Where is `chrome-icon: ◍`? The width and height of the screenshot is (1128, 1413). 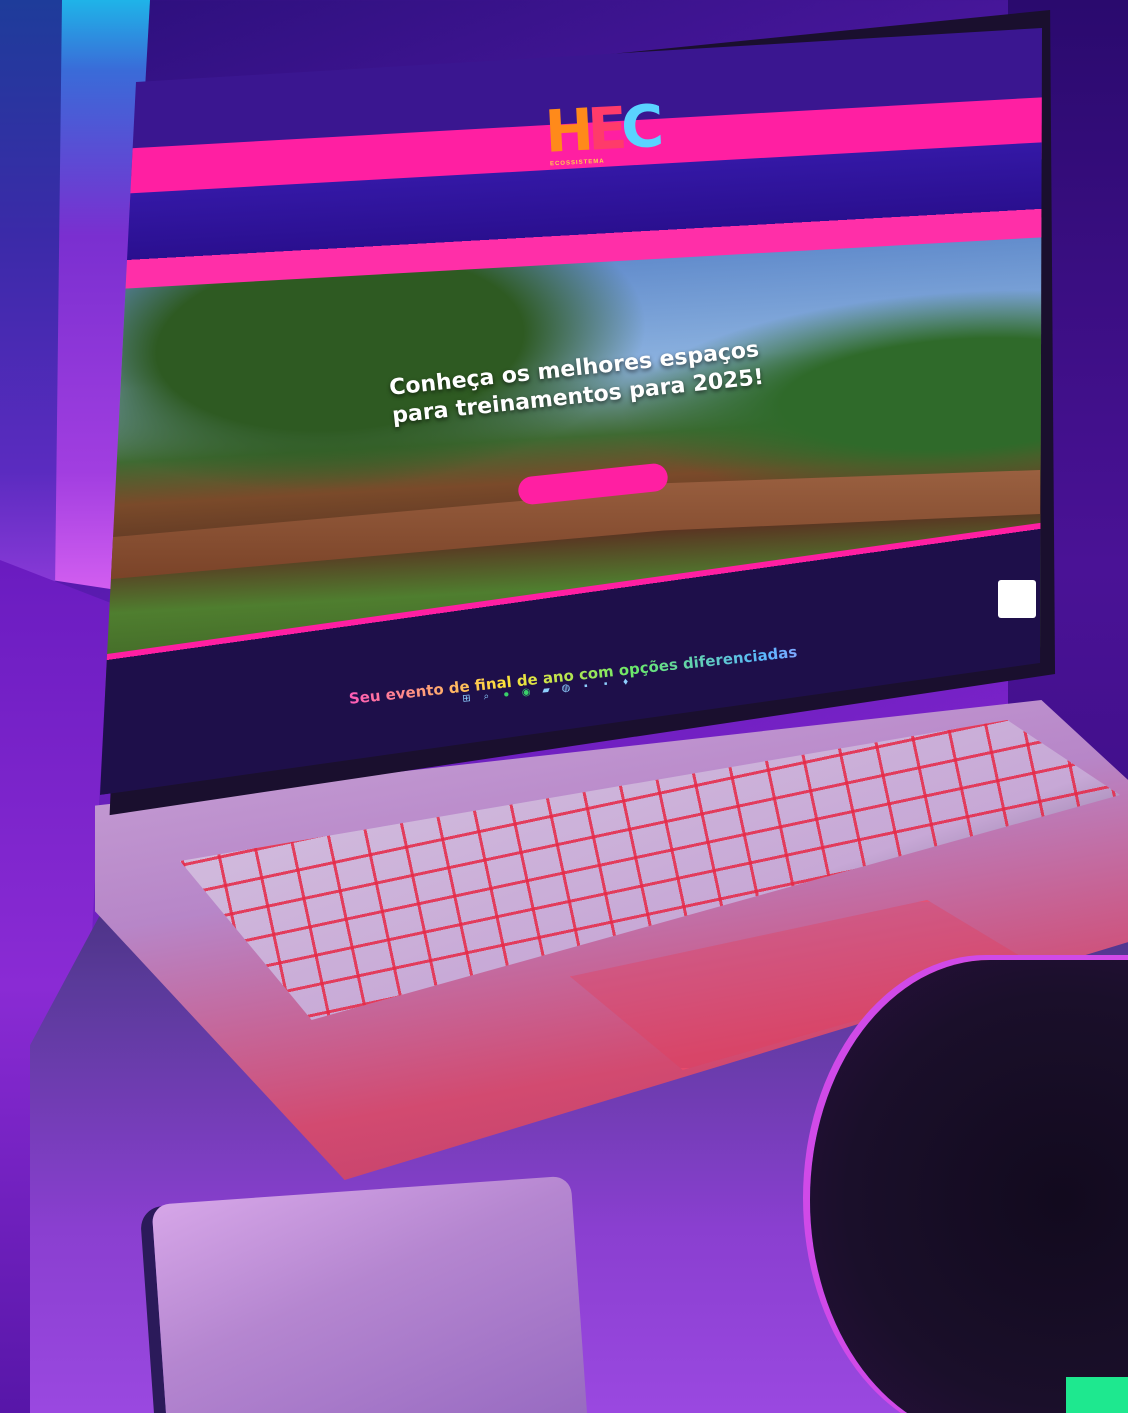
chrome-icon: ◍ is located at coordinates (565, 688).